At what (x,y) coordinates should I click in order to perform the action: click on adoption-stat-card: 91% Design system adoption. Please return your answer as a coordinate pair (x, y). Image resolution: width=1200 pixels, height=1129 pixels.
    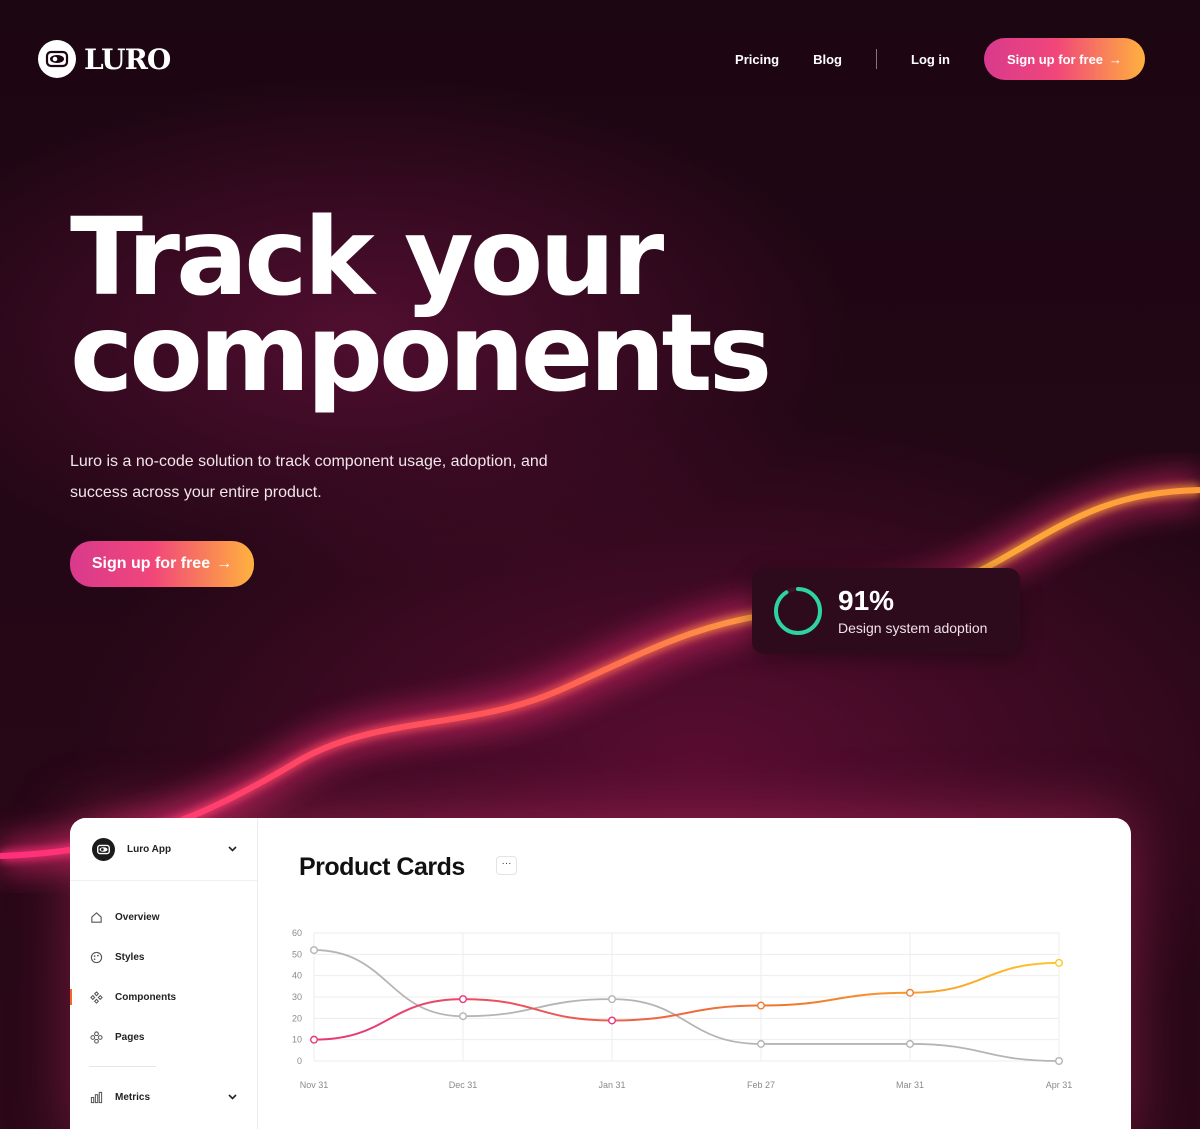
    Looking at the image, I should click on (886, 611).